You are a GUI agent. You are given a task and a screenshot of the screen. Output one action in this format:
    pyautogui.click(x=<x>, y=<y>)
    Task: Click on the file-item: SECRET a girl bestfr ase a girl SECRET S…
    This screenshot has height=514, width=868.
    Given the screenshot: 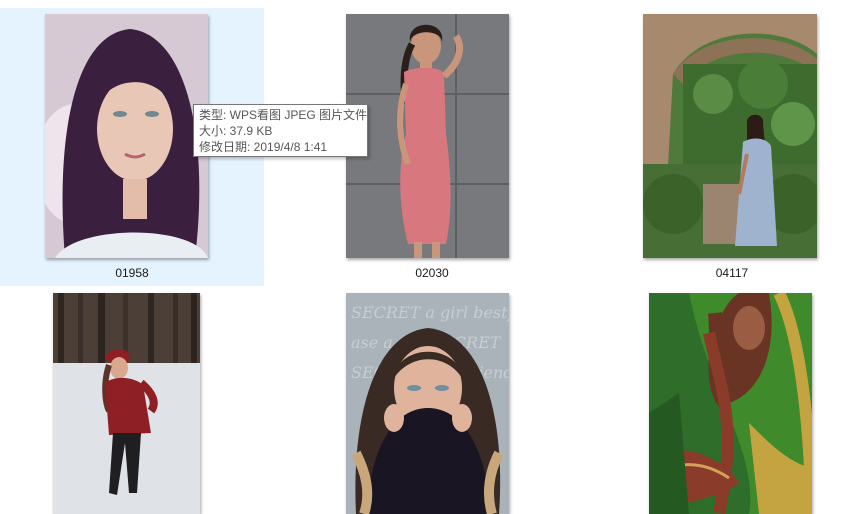 What is the action you would take?
    pyautogui.click(x=432, y=400)
    